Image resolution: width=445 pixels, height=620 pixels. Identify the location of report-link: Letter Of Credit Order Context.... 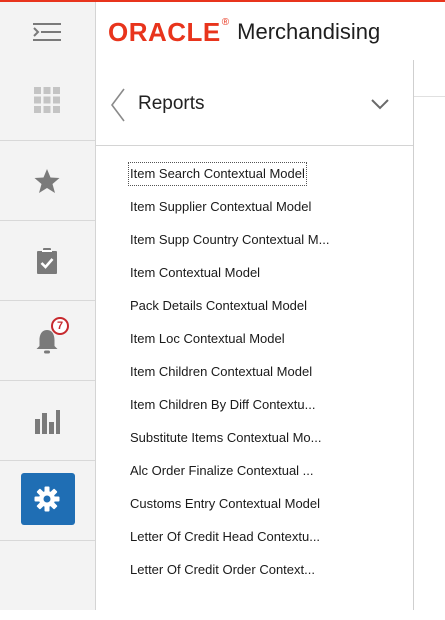
(222, 570).